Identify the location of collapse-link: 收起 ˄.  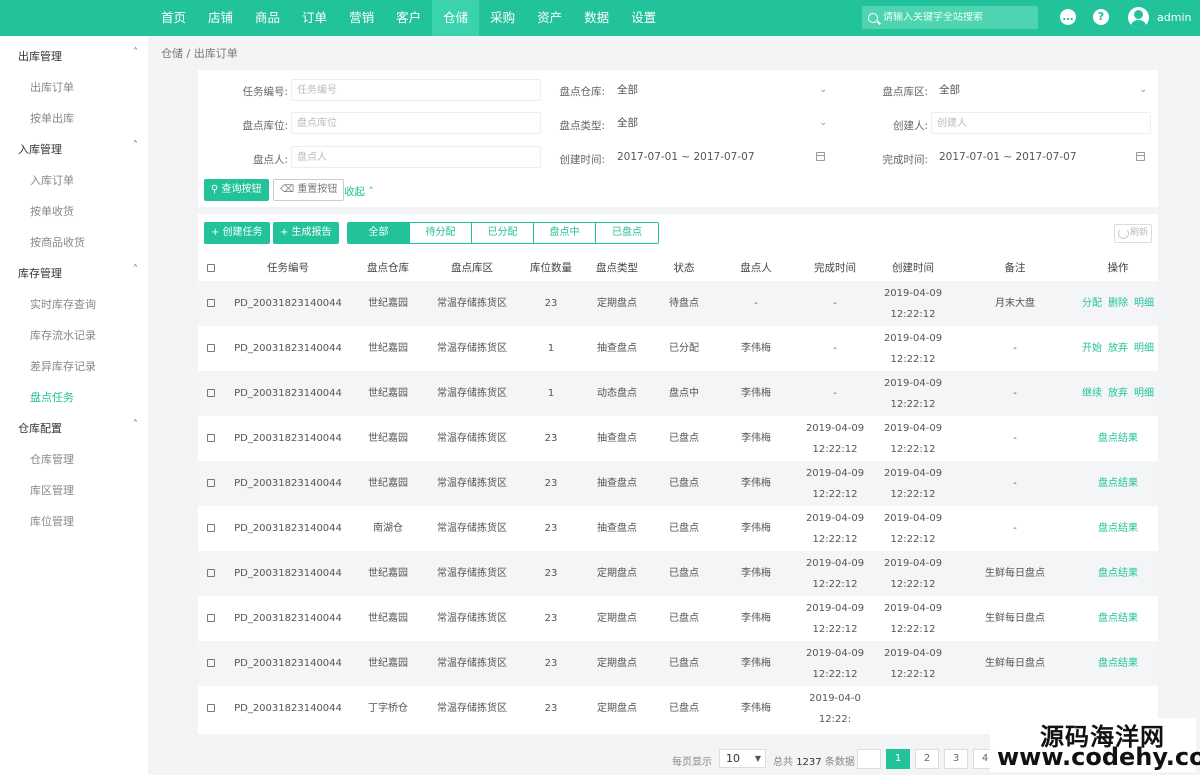
(359, 191).